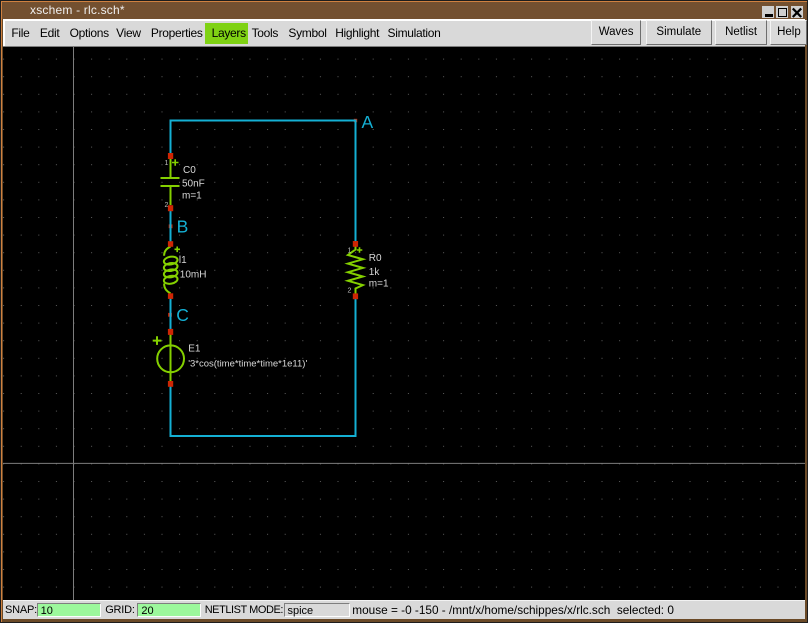 This screenshot has width=808, height=623. Describe the element at coordinates (375, 272) in the screenshot. I see `svg-text: 1k` at that location.